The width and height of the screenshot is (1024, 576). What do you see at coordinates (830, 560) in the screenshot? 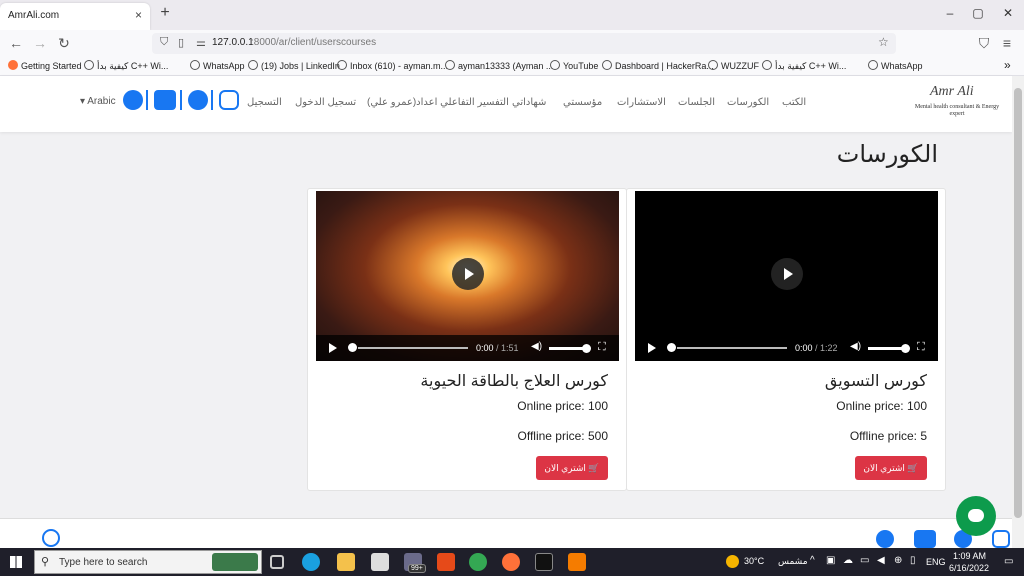
I see `tray-app-icon: ▣` at bounding box center [830, 560].